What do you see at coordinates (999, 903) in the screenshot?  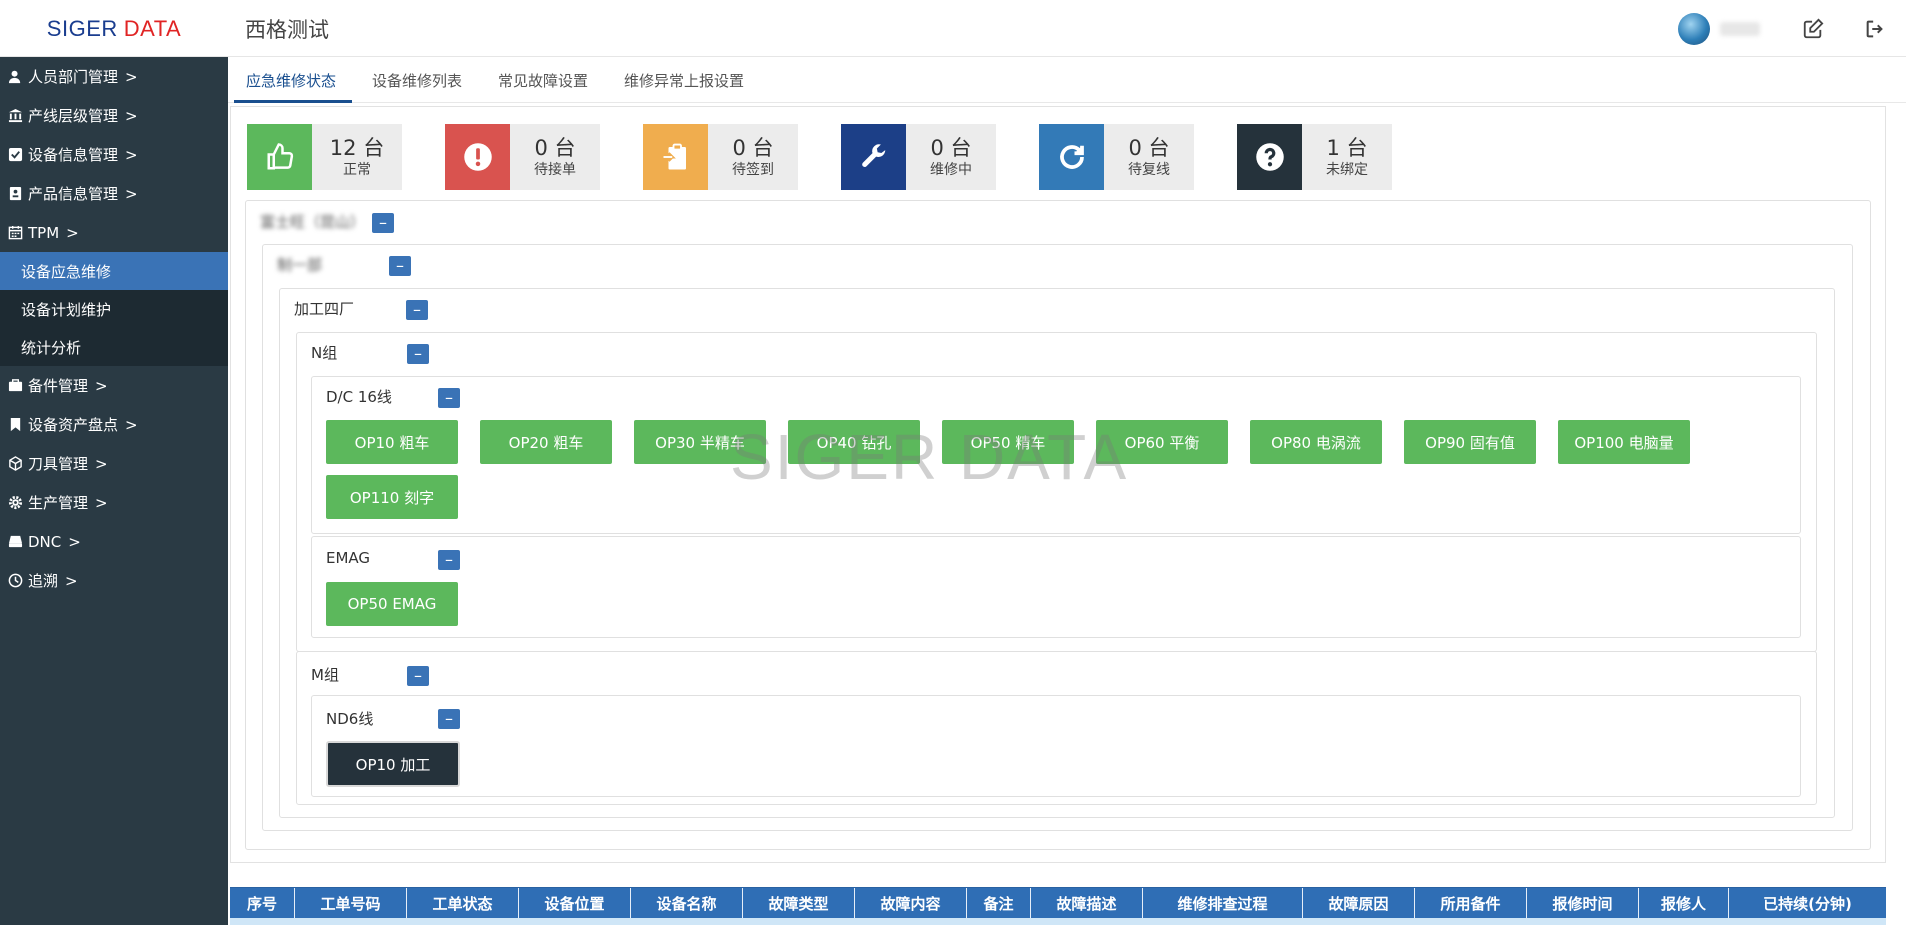 I see `column-header: 备注` at bounding box center [999, 903].